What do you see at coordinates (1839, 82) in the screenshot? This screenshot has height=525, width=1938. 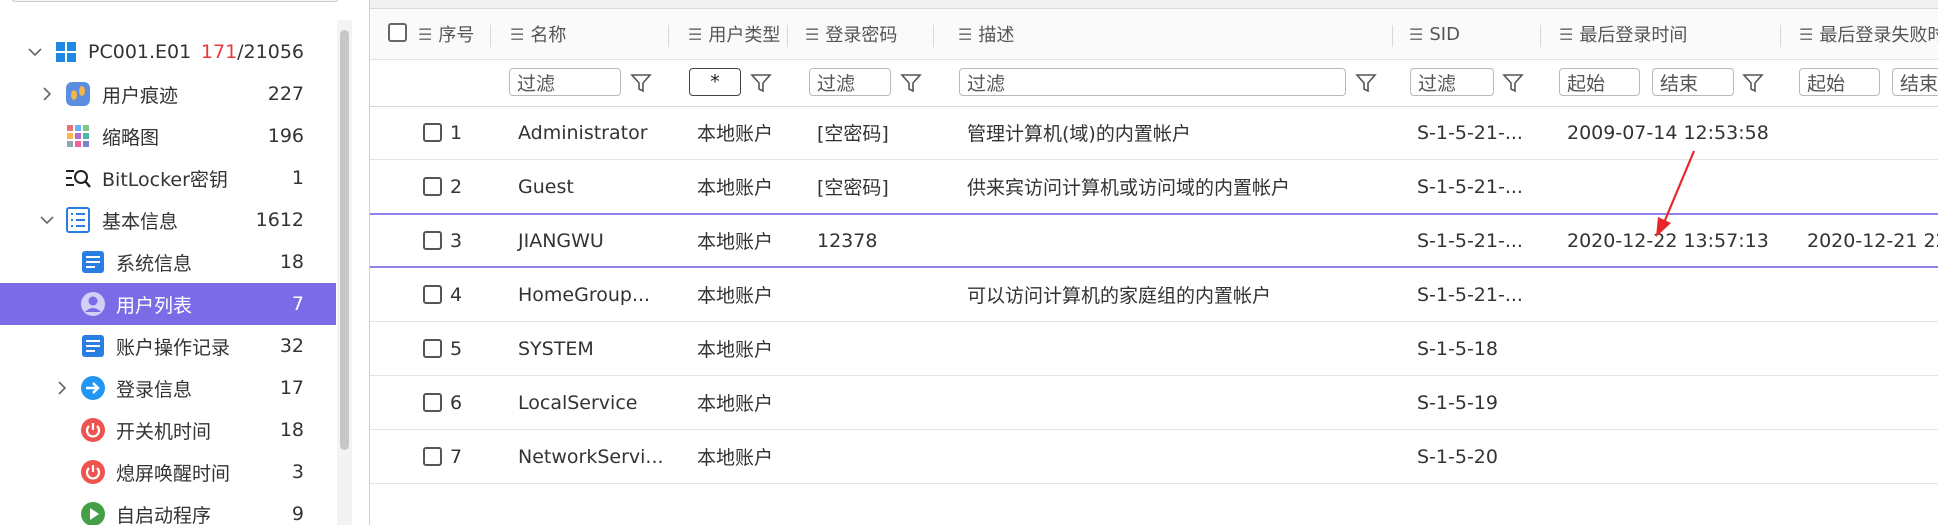 I see `filter-last-fail-start: 起始` at bounding box center [1839, 82].